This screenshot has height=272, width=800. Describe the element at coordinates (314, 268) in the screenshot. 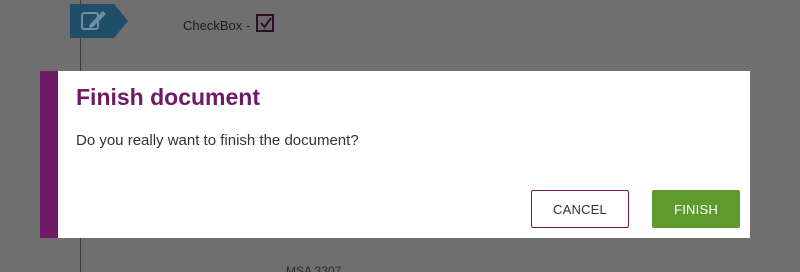

I see `background-document-text: MSA 3307` at that location.